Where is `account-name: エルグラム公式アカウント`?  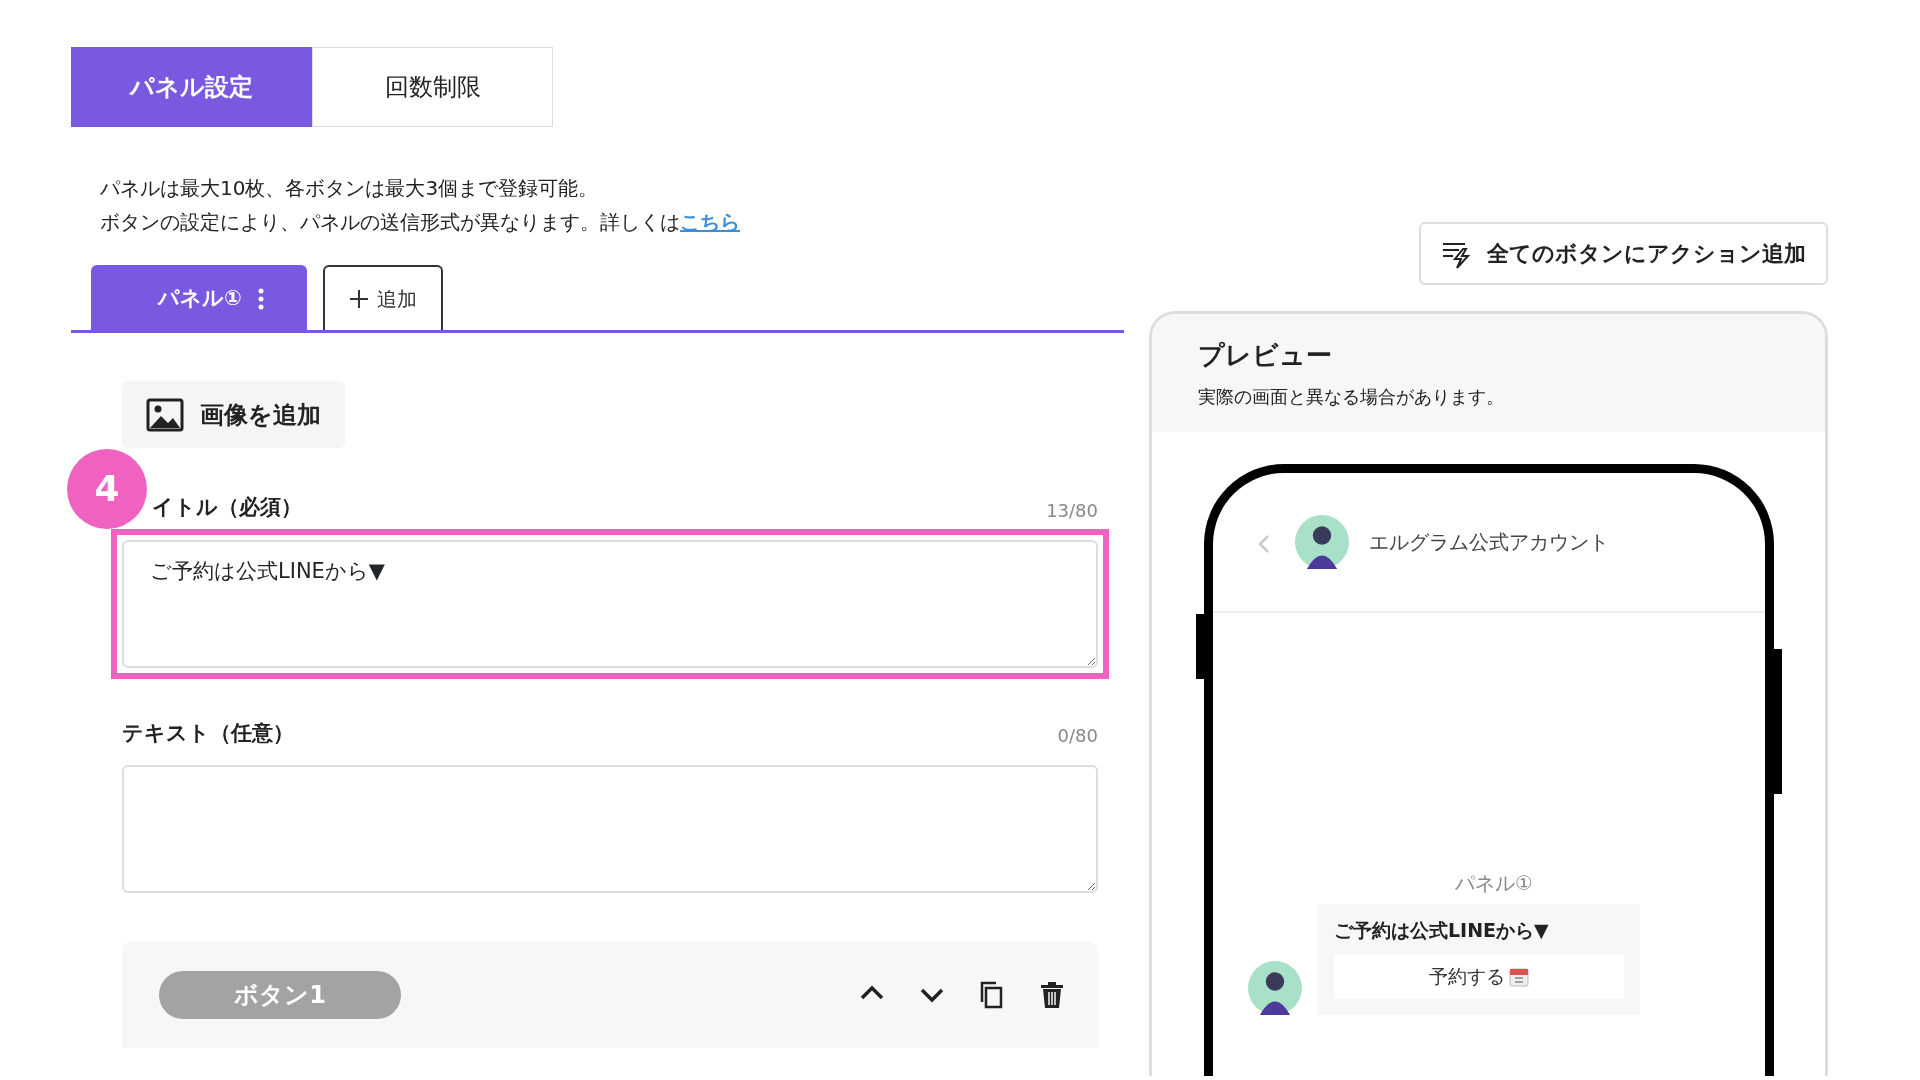 account-name: エルグラム公式アカウント is located at coordinates (1489, 542).